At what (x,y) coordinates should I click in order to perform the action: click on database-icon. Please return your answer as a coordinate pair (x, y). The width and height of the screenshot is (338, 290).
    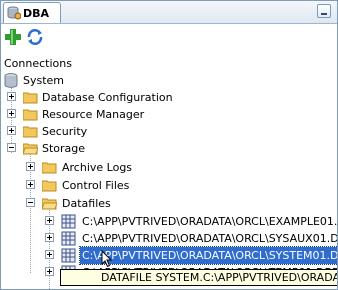
    Looking at the image, I should click on (11, 80).